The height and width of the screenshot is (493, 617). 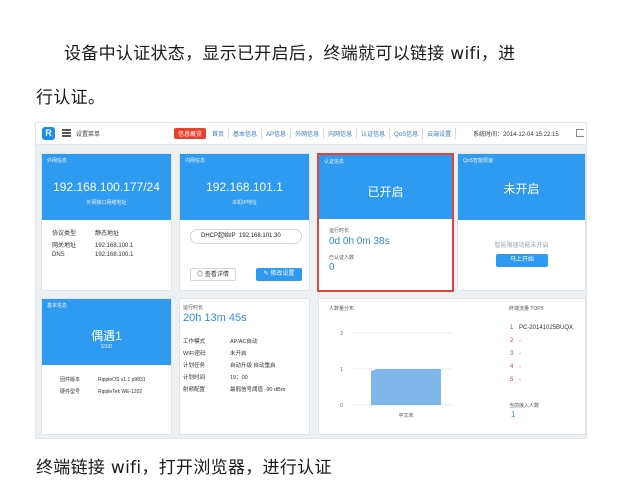 I want to click on chart-y-tick: 1, so click(x=341, y=370).